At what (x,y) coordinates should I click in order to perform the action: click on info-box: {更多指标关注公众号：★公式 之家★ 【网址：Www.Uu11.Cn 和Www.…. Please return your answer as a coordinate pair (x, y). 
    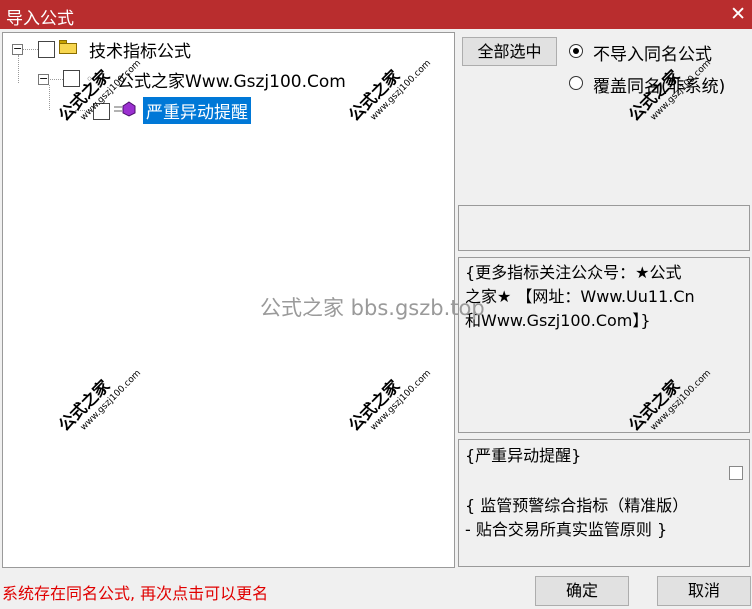
    Looking at the image, I should click on (604, 345).